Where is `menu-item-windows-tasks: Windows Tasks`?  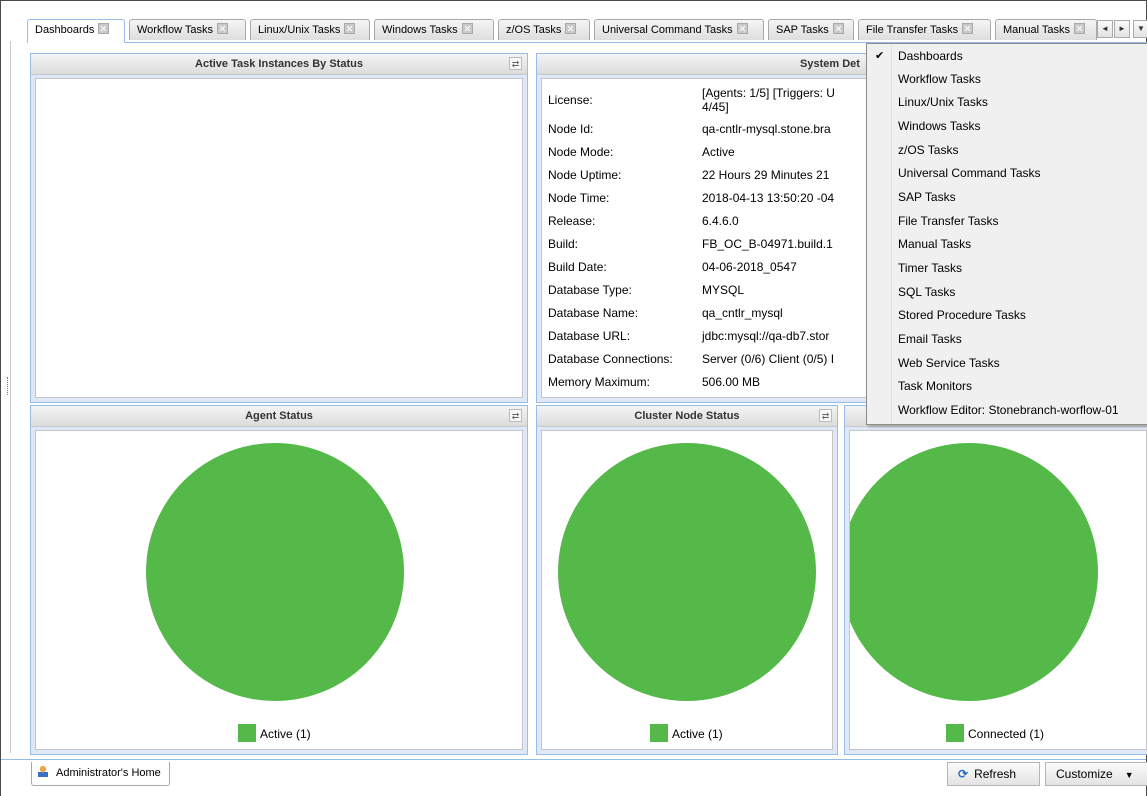 menu-item-windows-tasks: Windows Tasks is located at coordinates (1007, 126).